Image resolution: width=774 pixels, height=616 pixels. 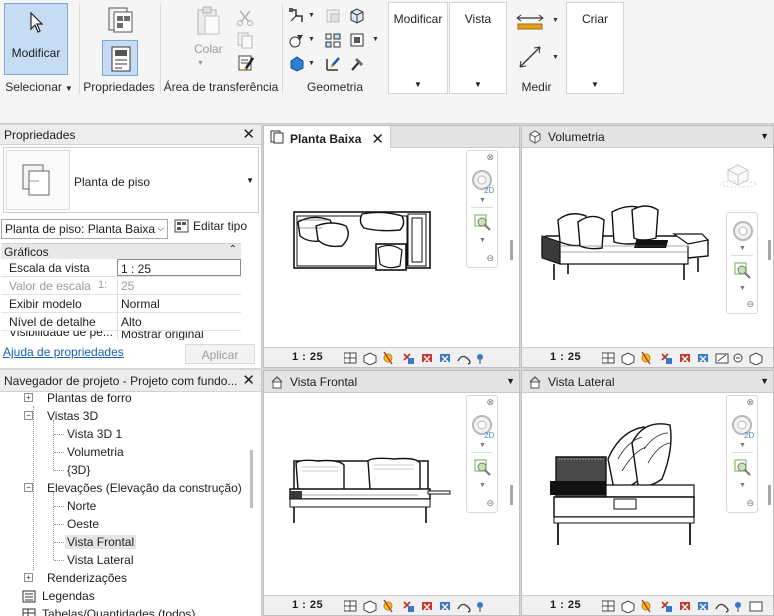 What do you see at coordinates (357, 64) in the screenshot?
I see `hammer-icon` at bounding box center [357, 64].